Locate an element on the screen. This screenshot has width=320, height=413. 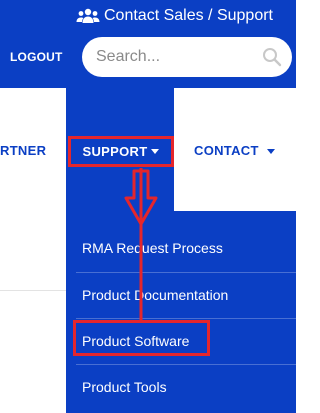
nav-item-support: SUPPORT is located at coordinates (121, 151).